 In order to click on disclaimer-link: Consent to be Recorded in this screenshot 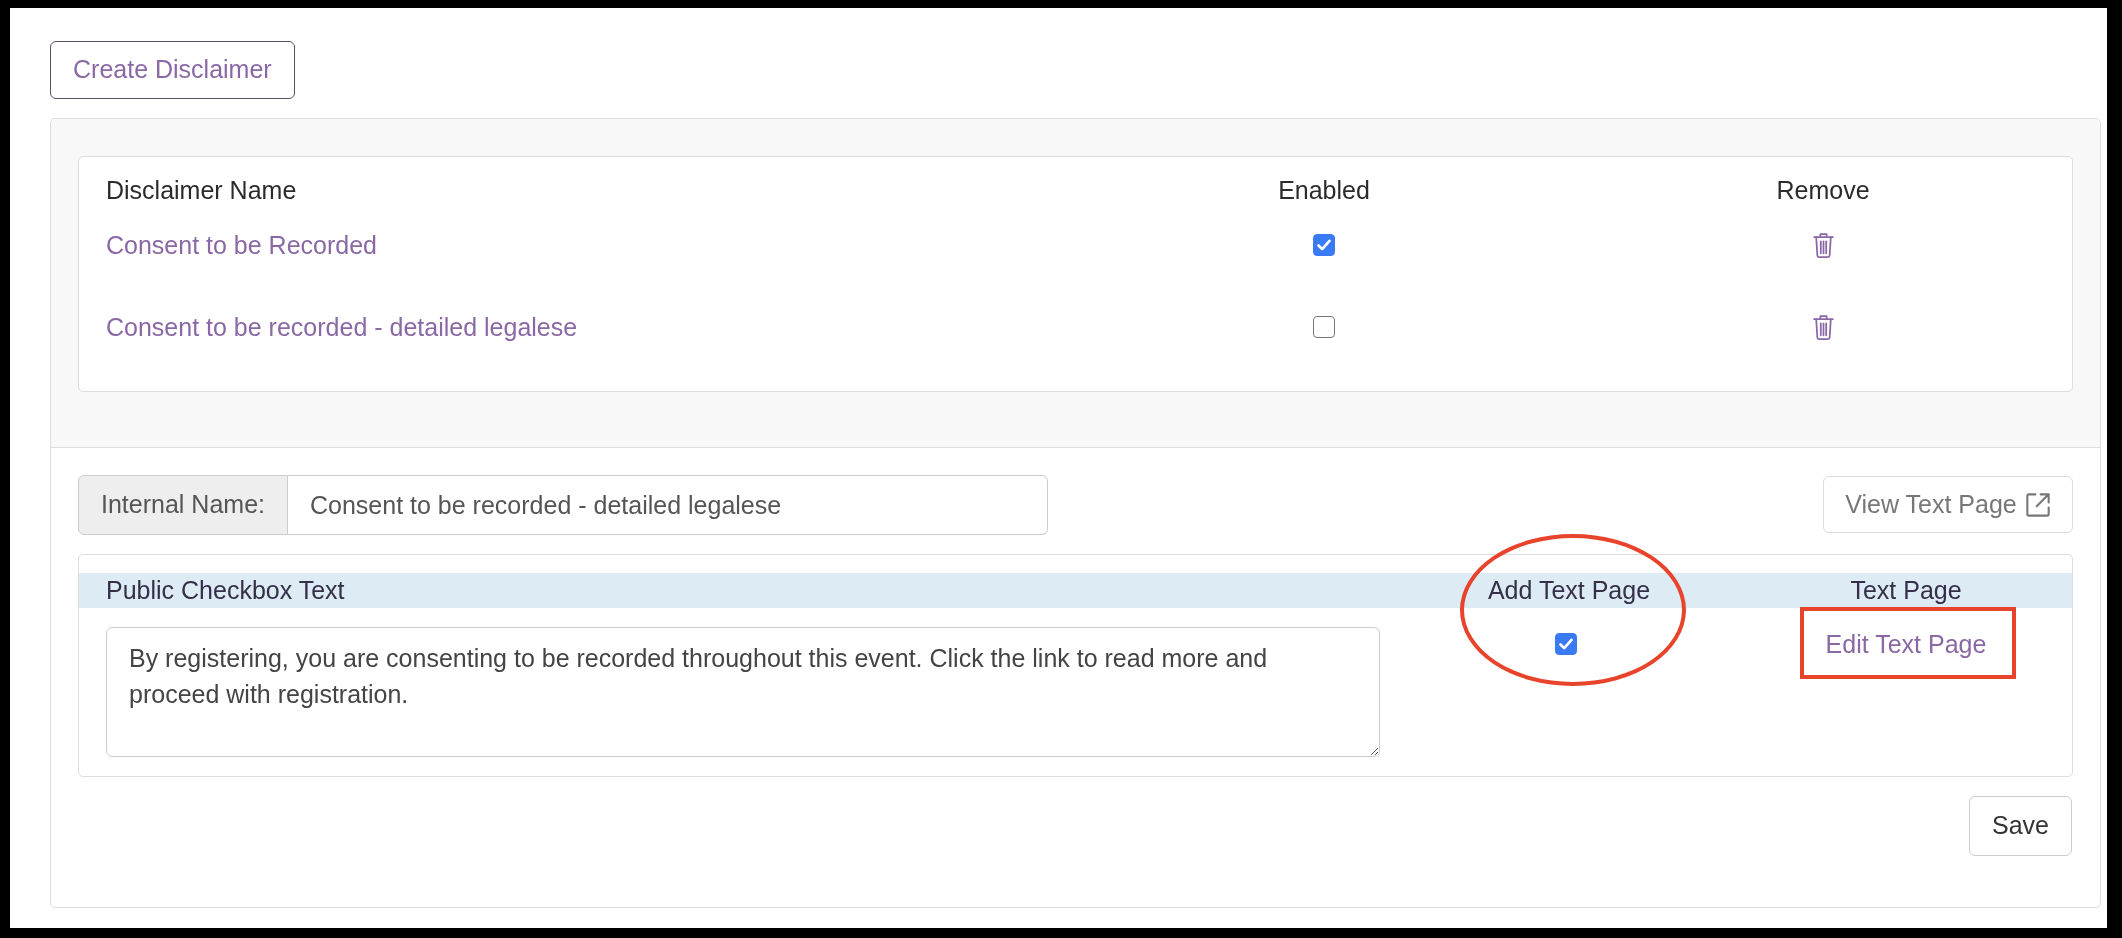, I will do `click(241, 245)`.